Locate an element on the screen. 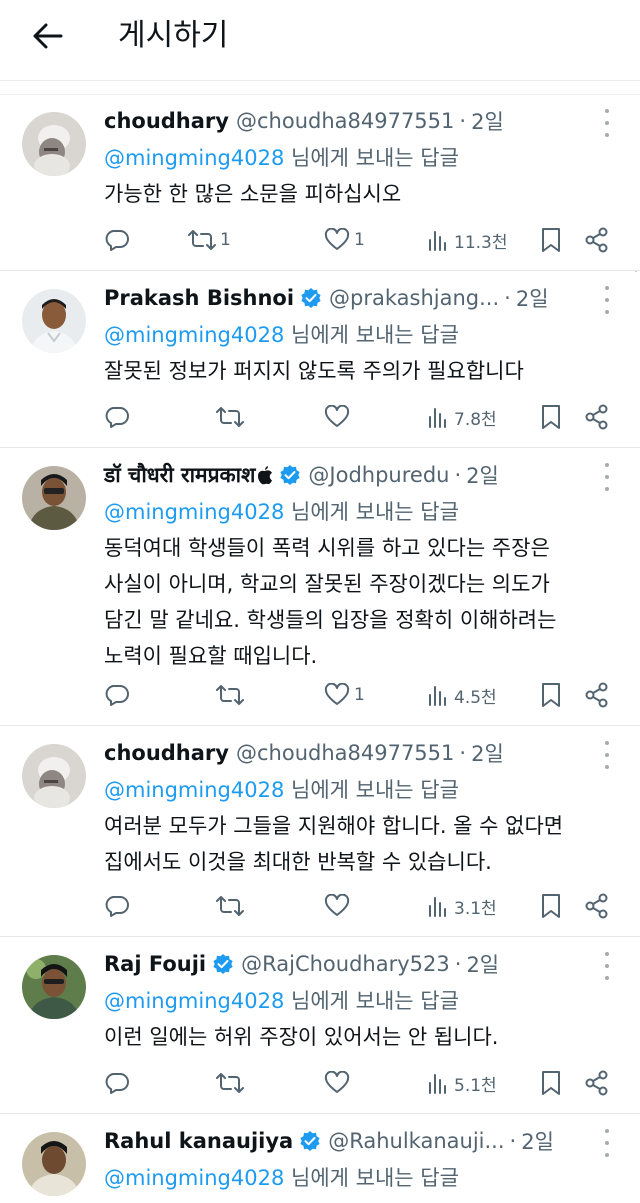 This screenshot has width=640, height=1203. views-button: 11.3천 is located at coordinates (468, 240).